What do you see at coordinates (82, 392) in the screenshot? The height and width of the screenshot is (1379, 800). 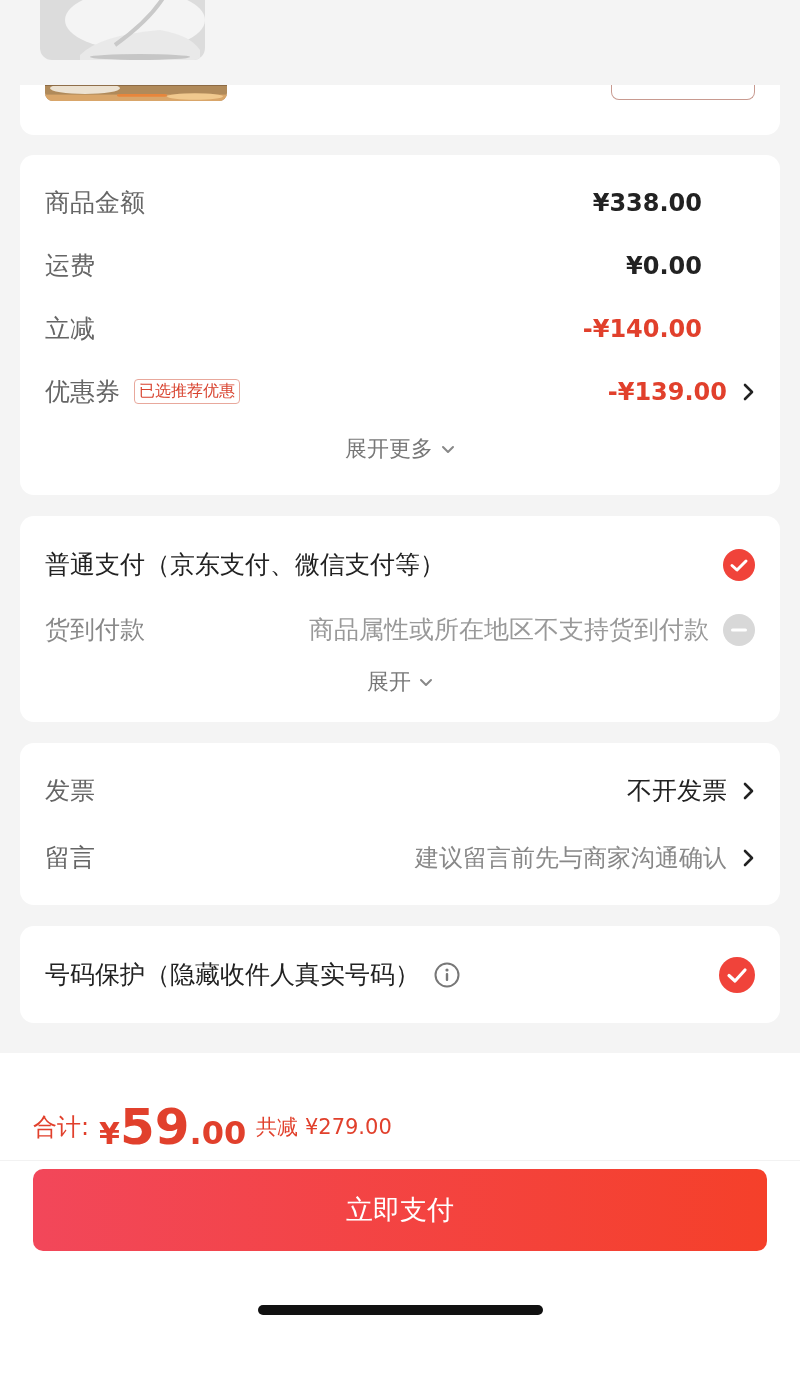 I see `row-label: 优惠券` at bounding box center [82, 392].